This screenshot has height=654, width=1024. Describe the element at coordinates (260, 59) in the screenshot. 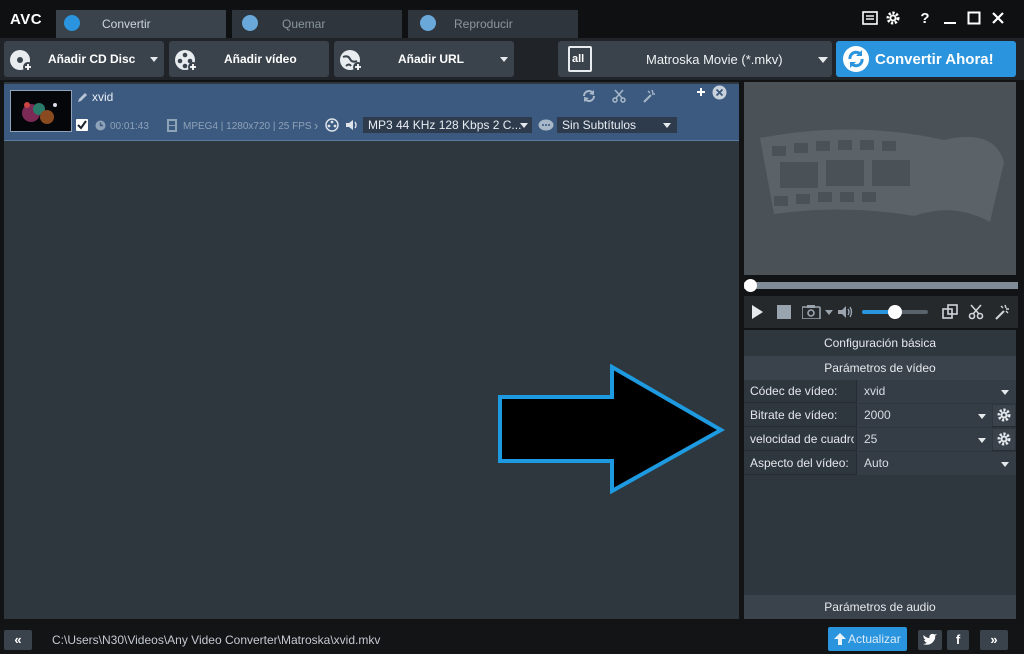

I see `add-video-label: Añadir vídeo` at that location.